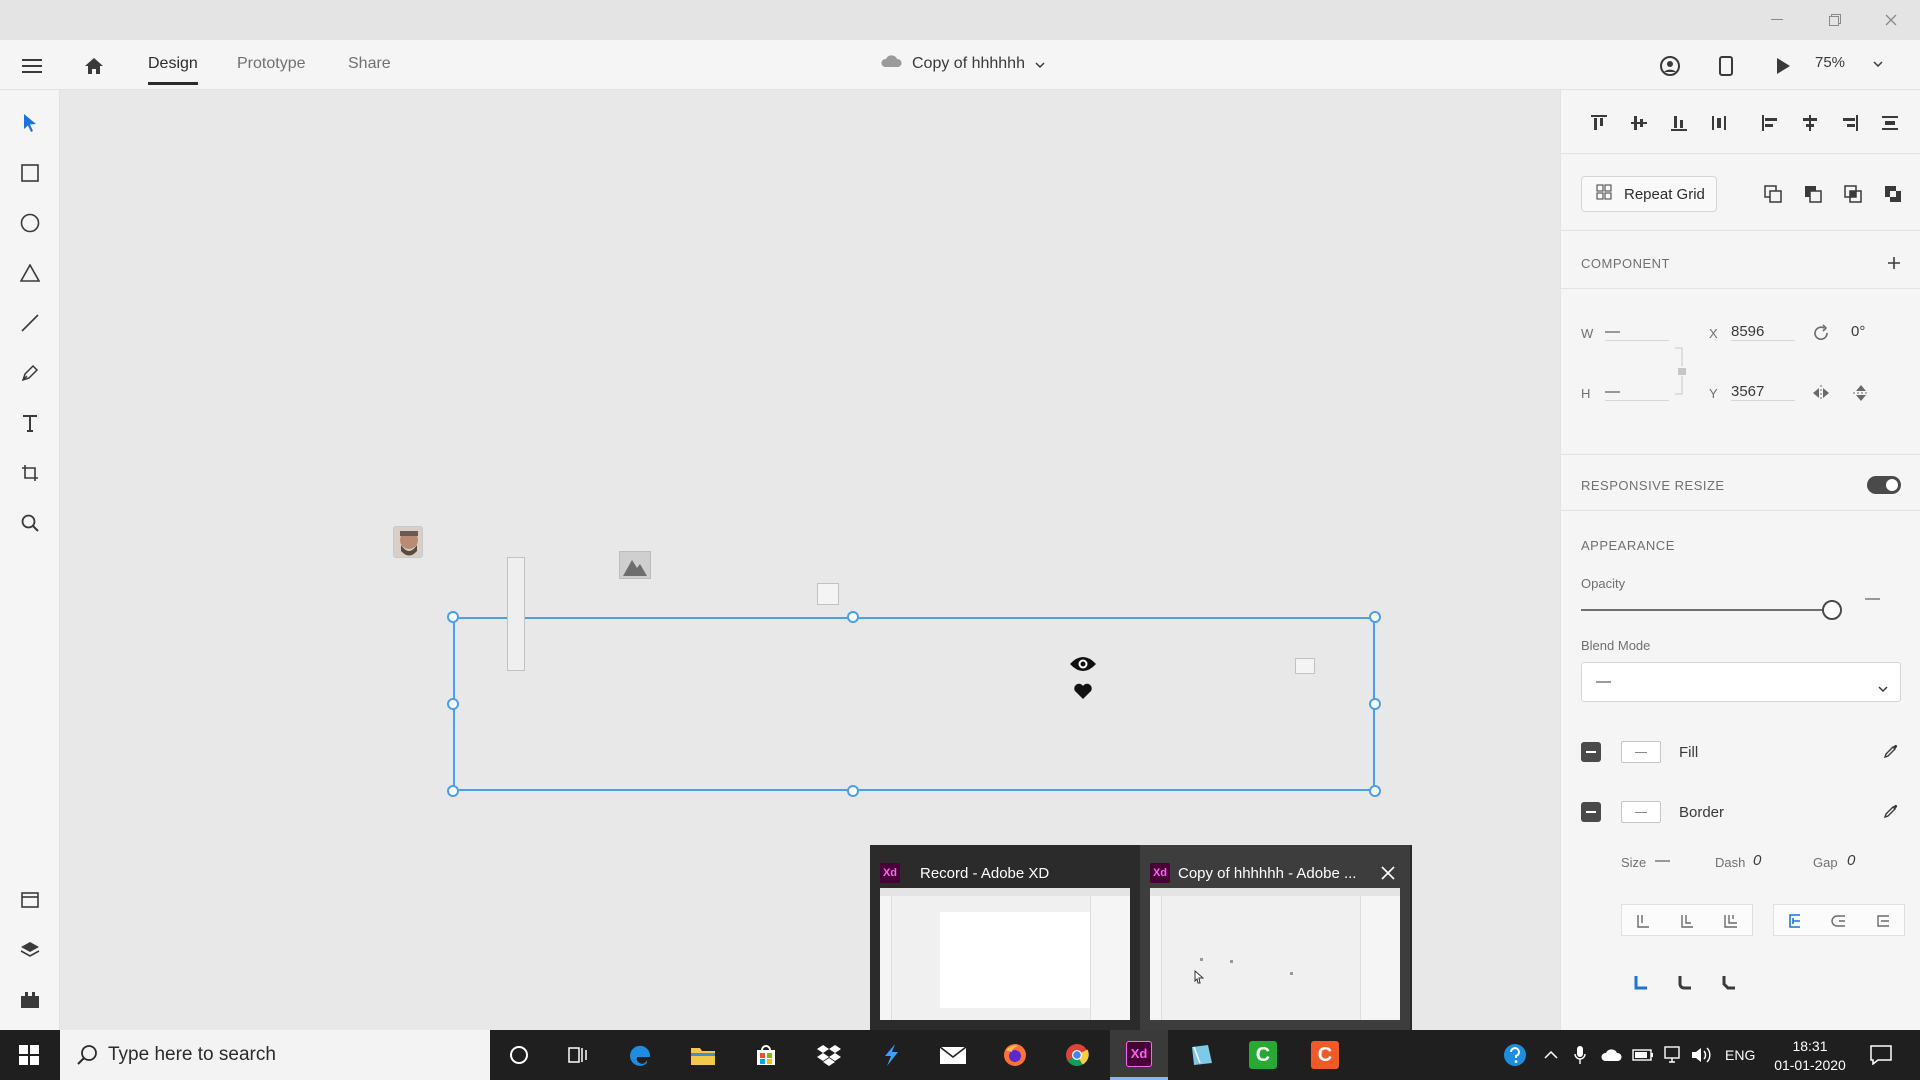 This screenshot has width=1920, height=1080. Describe the element at coordinates (1773, 194) in the screenshot. I see `boolean-add-icon` at that location.